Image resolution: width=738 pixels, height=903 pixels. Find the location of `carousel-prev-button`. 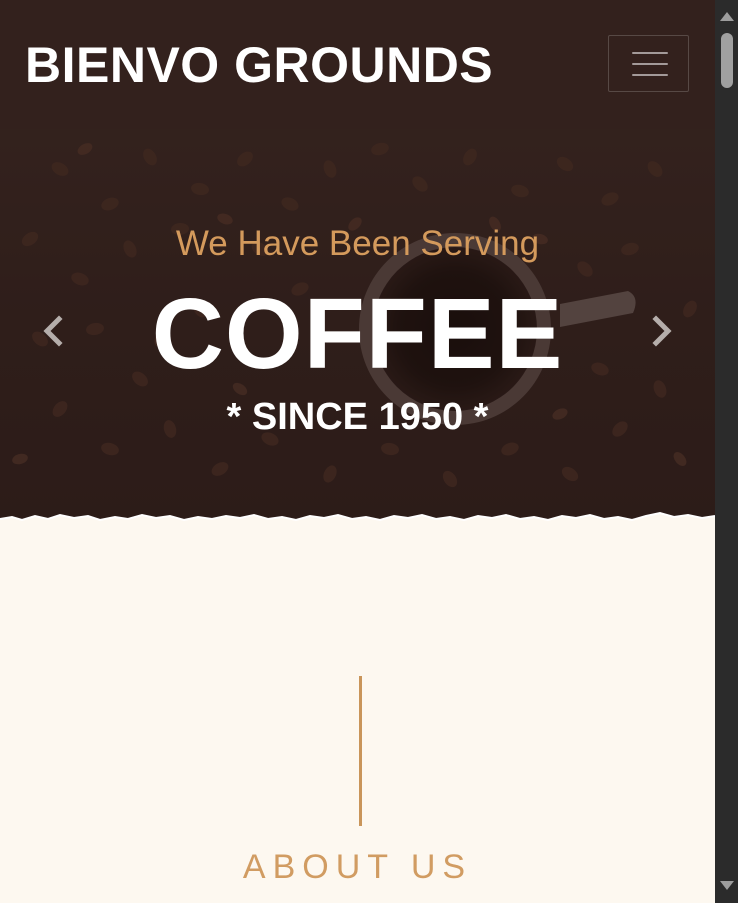

carousel-prev-button is located at coordinates (54, 331).